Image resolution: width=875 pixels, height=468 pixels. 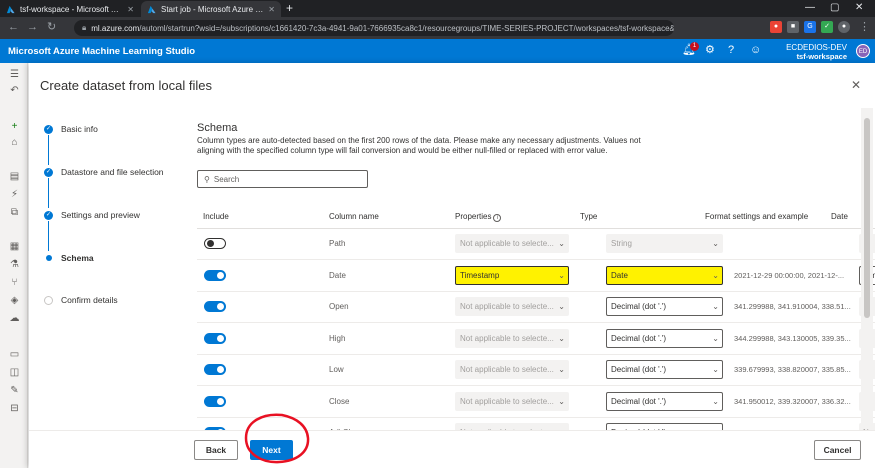 What do you see at coordinates (70, 9) in the screenshot?
I see `browser-tab: tsf-workspace - Microsoft Azure ✕` at bounding box center [70, 9].